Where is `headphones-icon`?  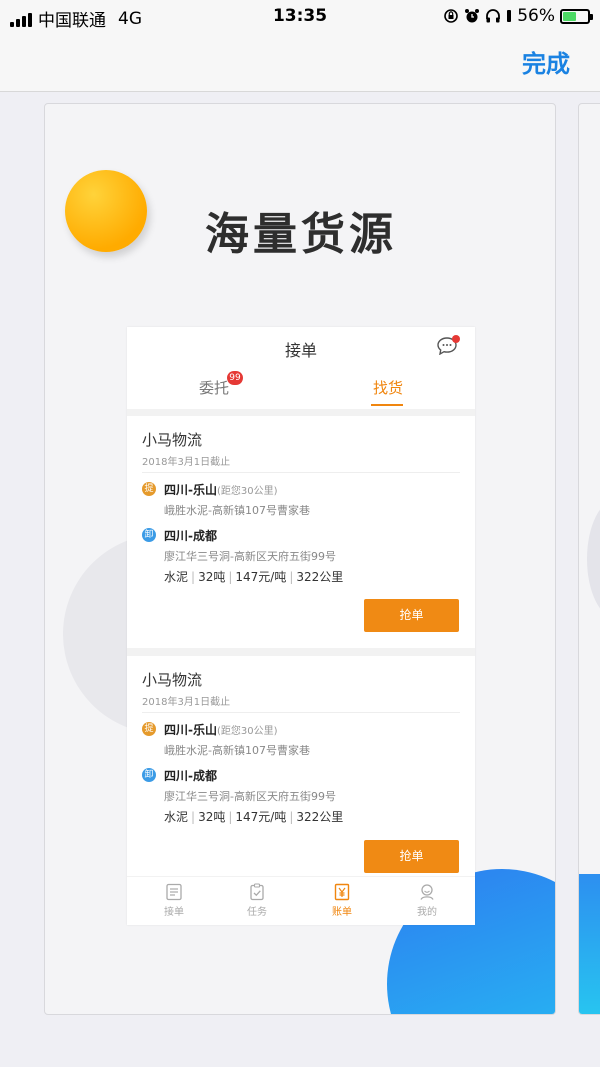 headphones-icon is located at coordinates (493, 16).